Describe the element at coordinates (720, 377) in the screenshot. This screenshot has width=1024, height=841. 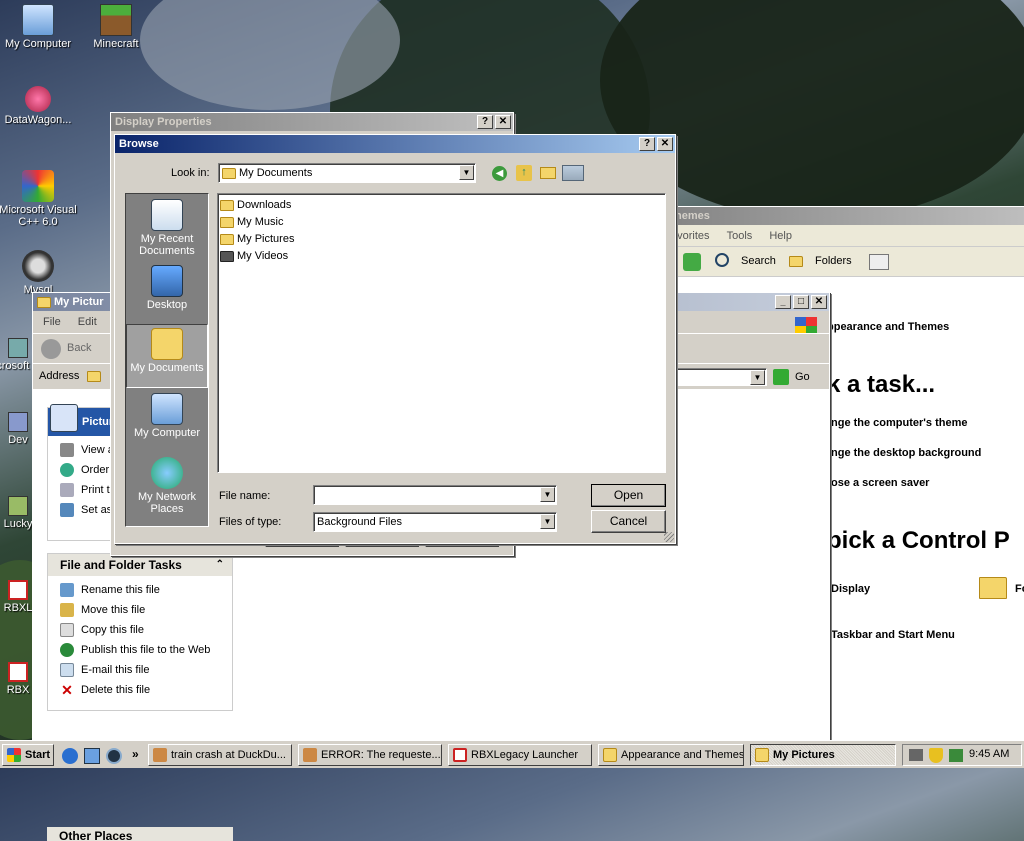
I see `address-input: ▼` at that location.